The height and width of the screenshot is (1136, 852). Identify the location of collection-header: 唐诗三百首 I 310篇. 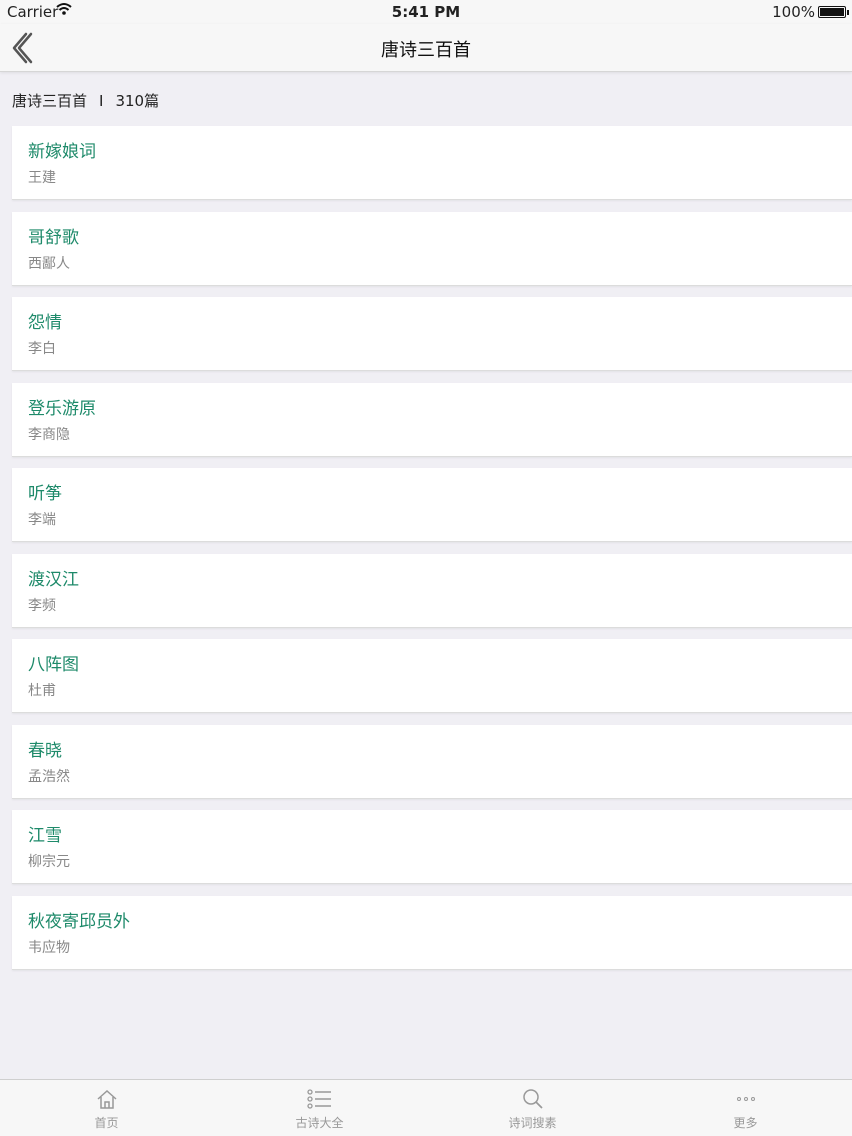
(85, 100).